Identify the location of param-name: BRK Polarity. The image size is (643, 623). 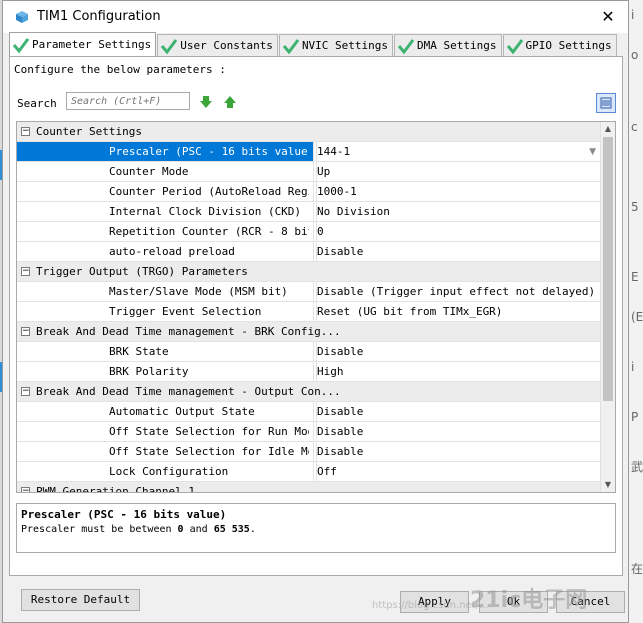
(149, 371).